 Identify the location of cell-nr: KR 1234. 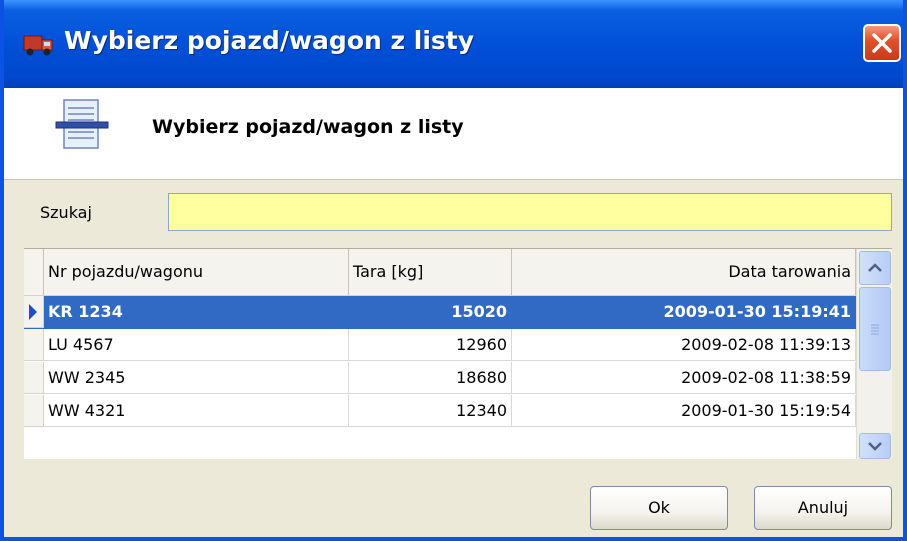
(196, 312).